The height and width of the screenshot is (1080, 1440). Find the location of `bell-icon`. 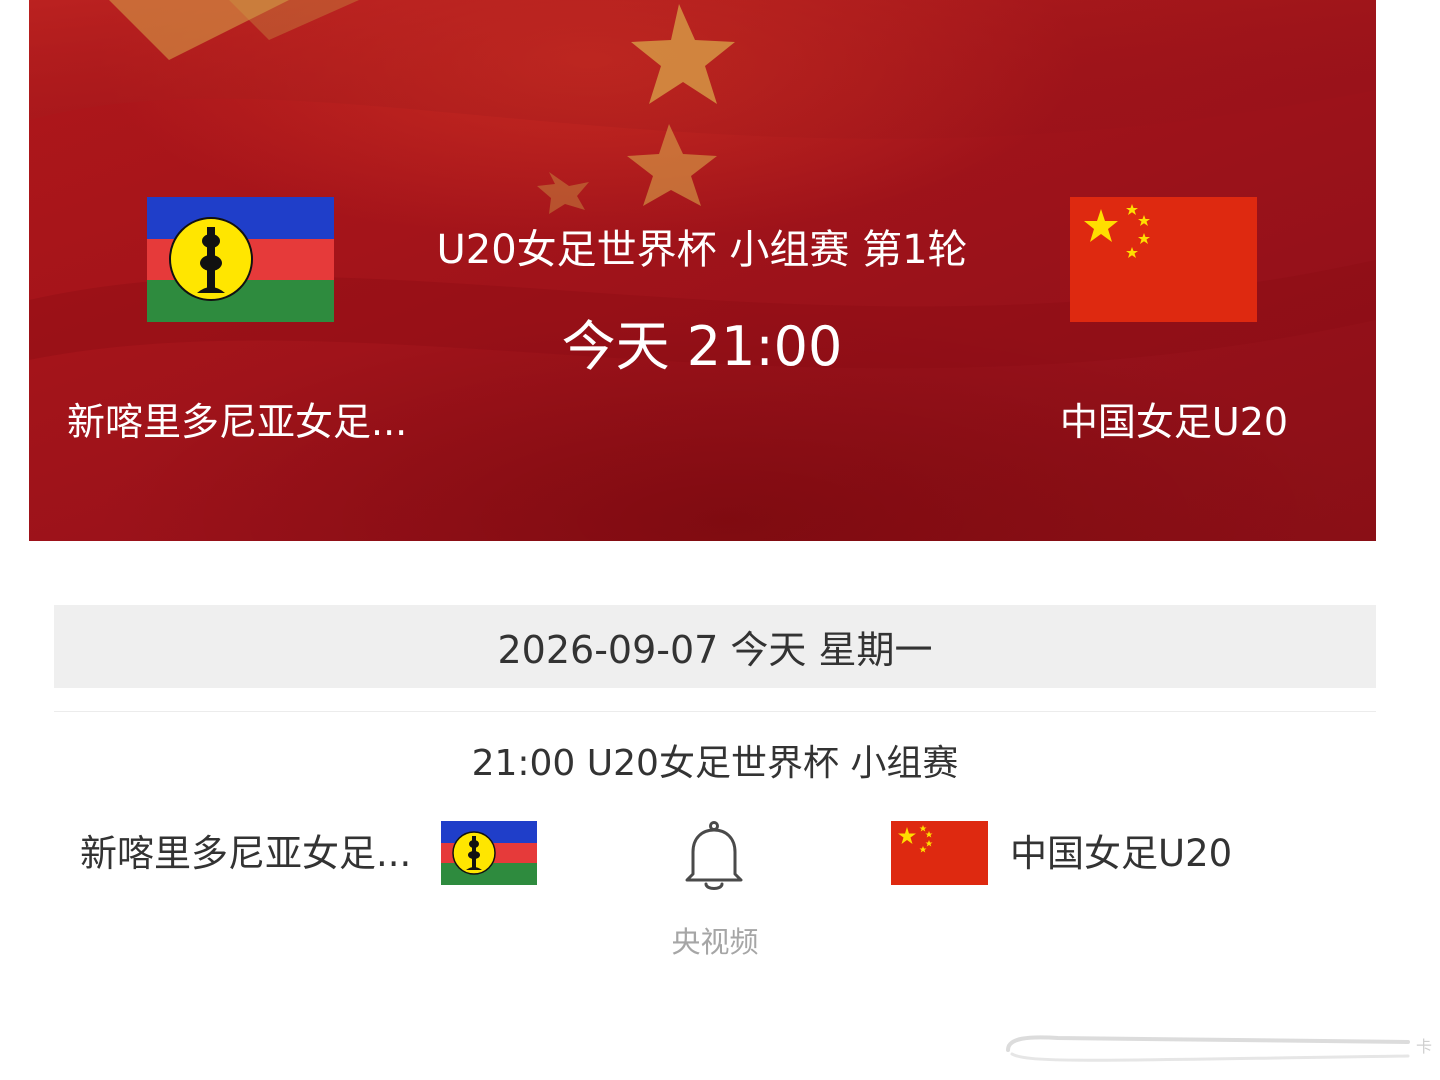

bell-icon is located at coordinates (714, 857).